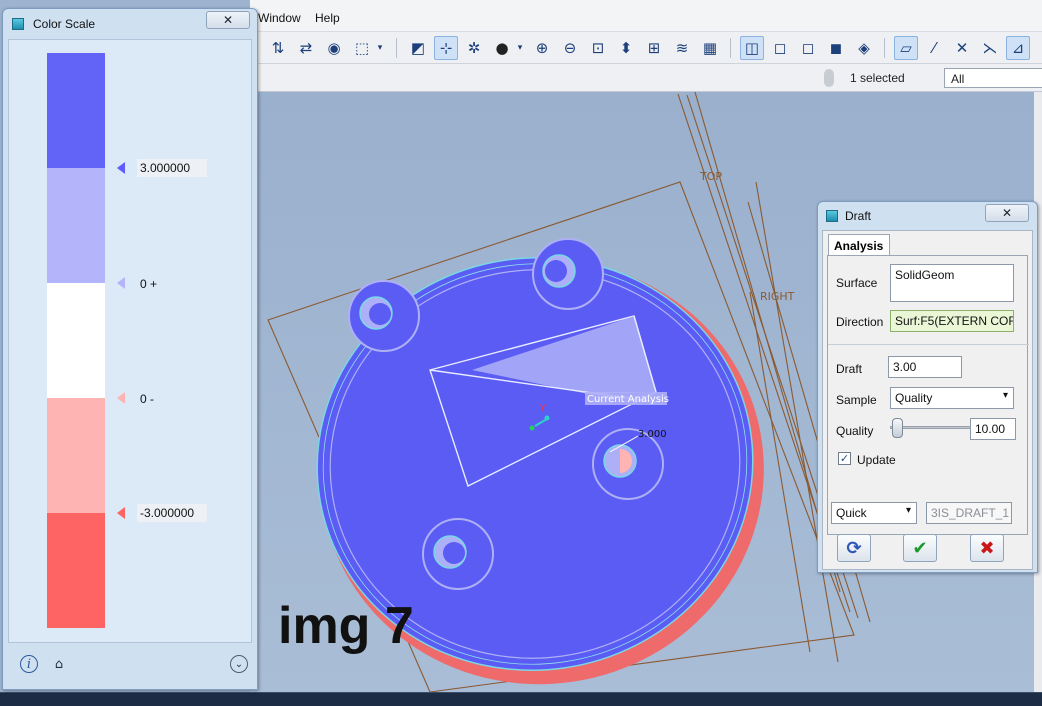  What do you see at coordinates (334, 48) in the screenshot?
I see `binoculars-icon: ◉` at bounding box center [334, 48].